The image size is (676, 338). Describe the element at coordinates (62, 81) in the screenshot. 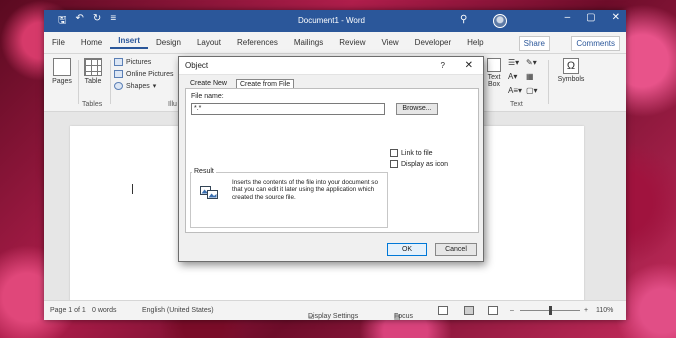

I see `pages-label: Pages` at that location.